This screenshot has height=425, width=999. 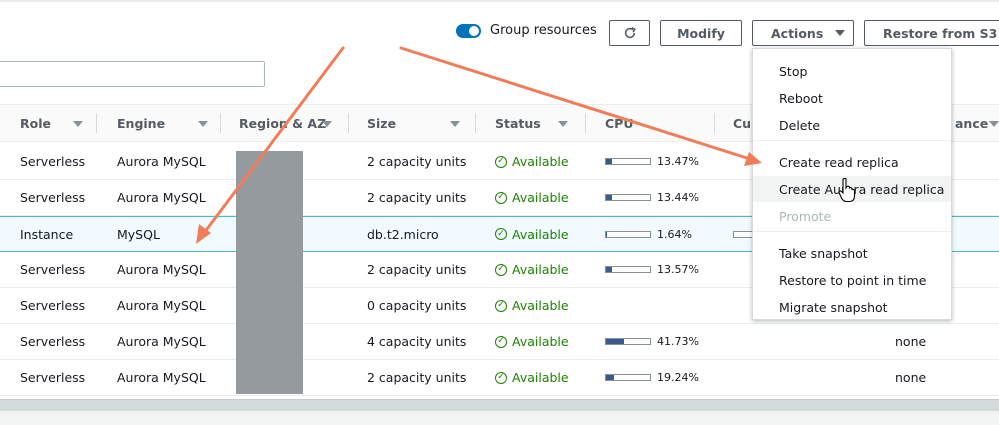 What do you see at coordinates (931, 33) in the screenshot?
I see `restore-from-s3-button: Restore from S3` at bounding box center [931, 33].